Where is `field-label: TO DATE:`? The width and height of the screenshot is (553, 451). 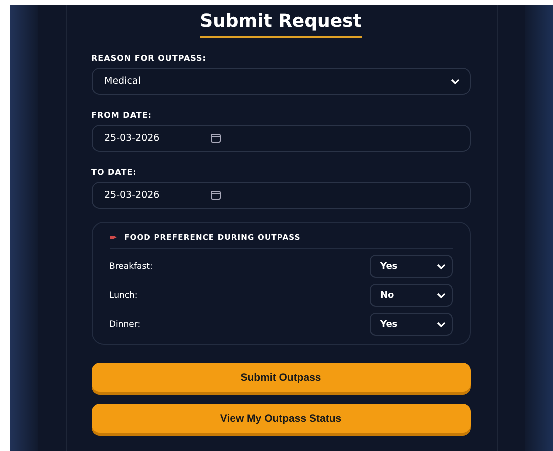 field-label: TO DATE: is located at coordinates (115, 172).